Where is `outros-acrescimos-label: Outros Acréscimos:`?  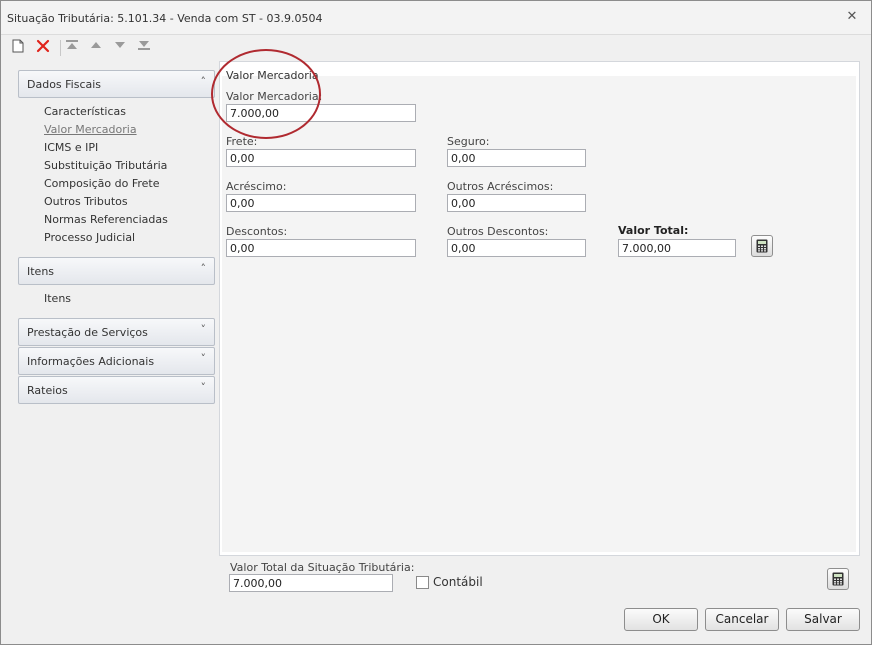 outros-acrescimos-label: Outros Acréscimos: is located at coordinates (500, 186).